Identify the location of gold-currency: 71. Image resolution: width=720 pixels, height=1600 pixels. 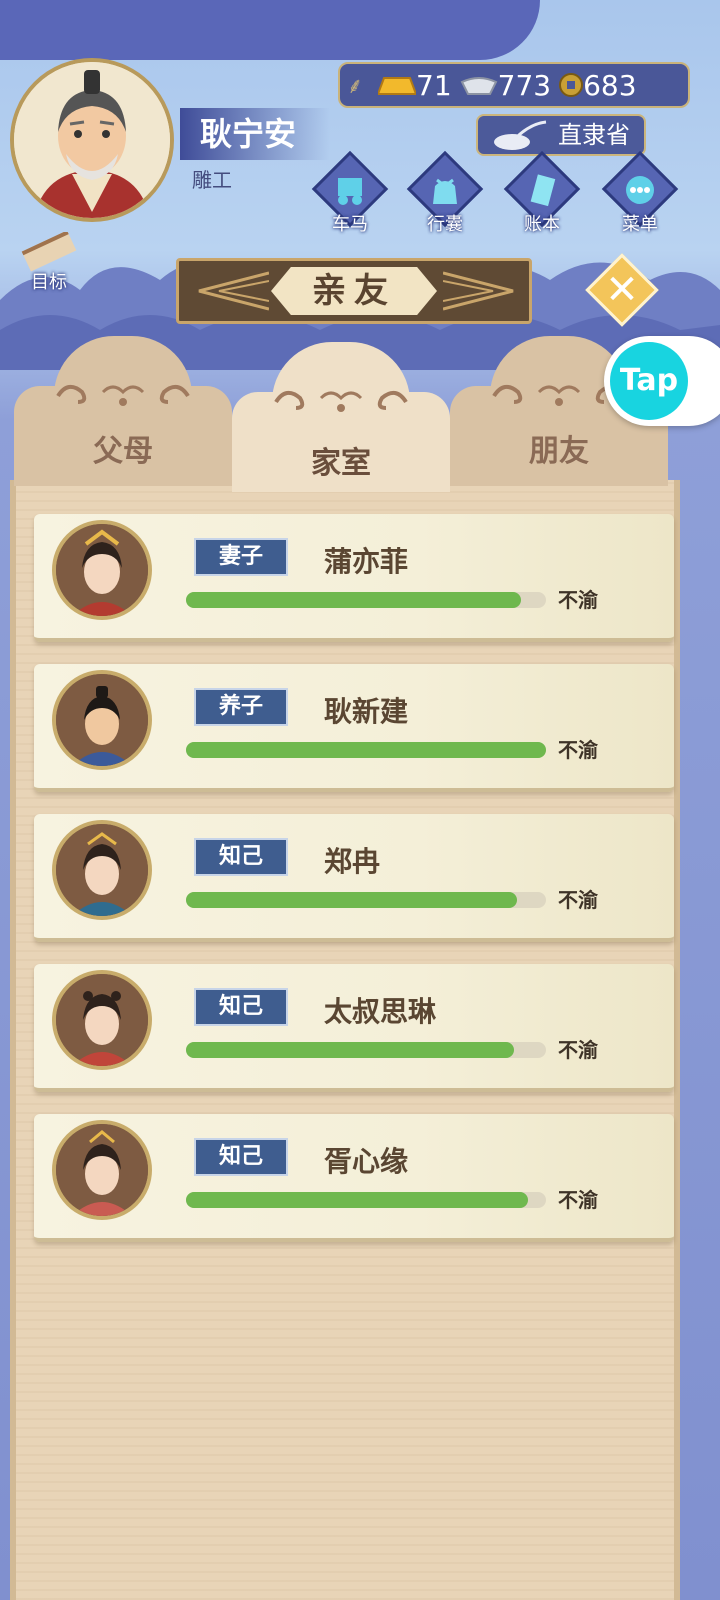
(415, 85).